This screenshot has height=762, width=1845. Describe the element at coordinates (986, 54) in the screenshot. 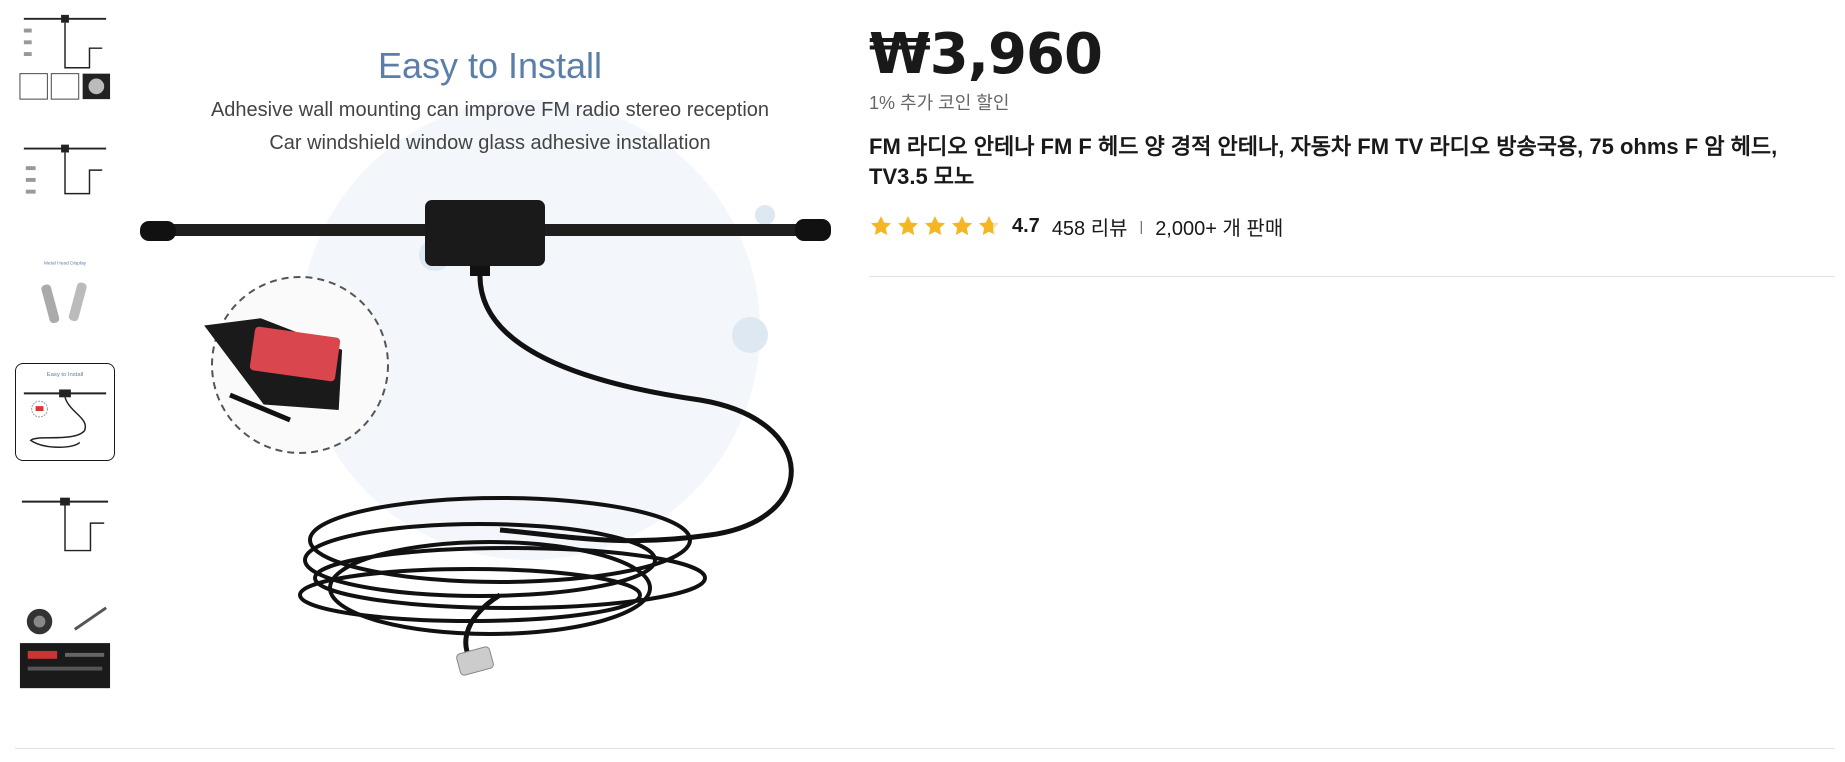

I see `product-price: ₩3,960` at that location.